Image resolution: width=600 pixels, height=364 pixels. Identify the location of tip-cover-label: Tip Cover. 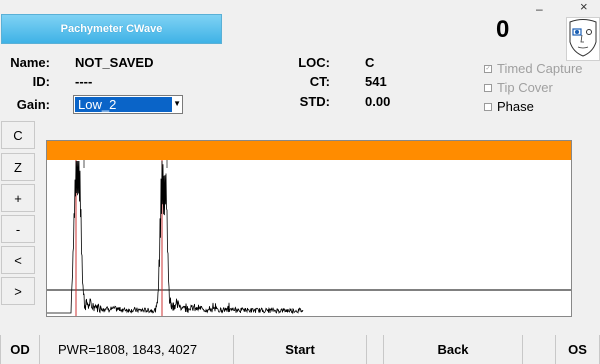
(525, 87).